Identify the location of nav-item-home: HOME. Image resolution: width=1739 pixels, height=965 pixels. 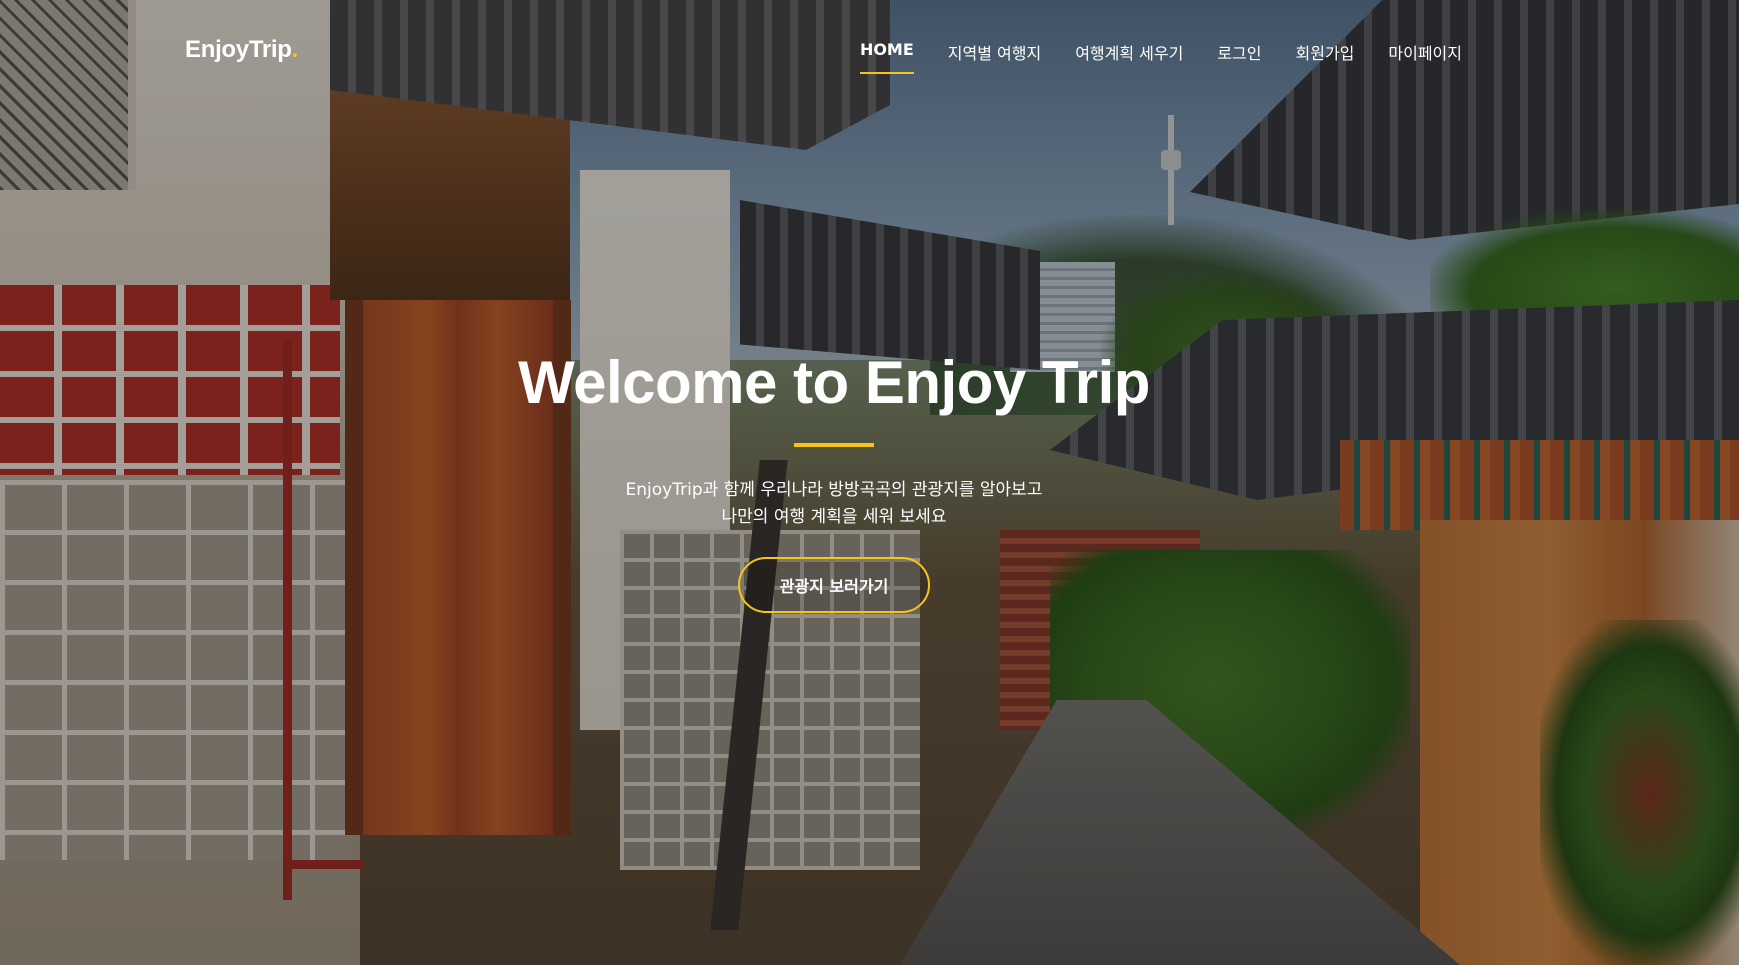
(887, 56).